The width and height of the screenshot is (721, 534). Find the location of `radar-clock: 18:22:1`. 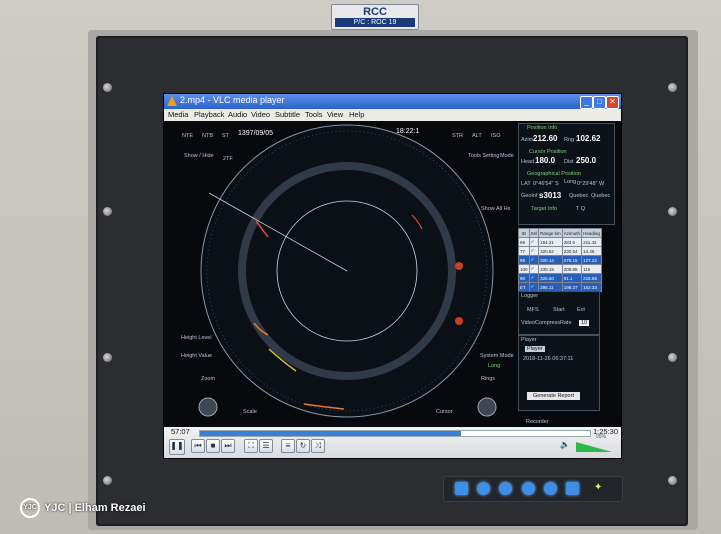

radar-clock: 18:22:1 is located at coordinates (408, 131).